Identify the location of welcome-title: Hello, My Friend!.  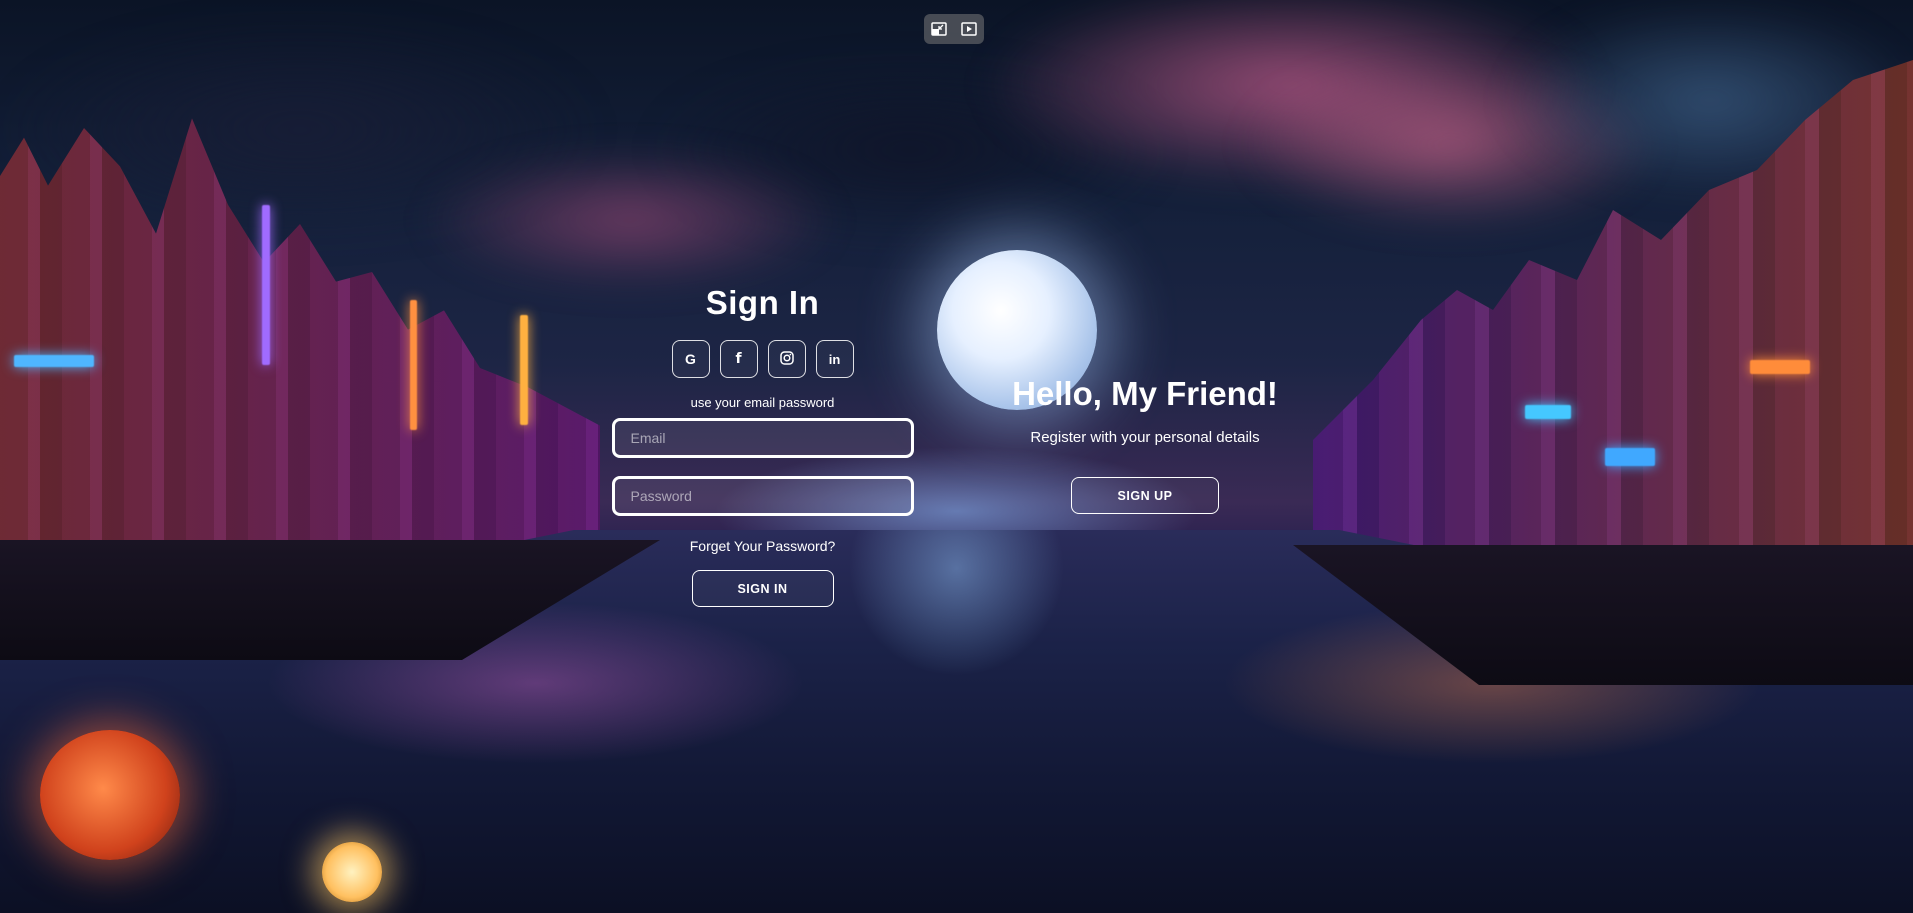
(1145, 393).